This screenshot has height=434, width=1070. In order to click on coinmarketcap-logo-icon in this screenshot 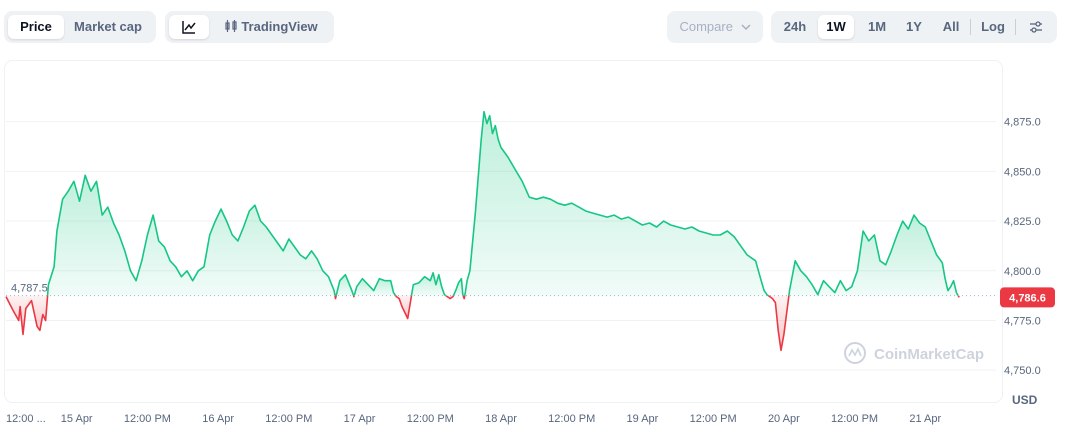, I will do `click(855, 353)`.